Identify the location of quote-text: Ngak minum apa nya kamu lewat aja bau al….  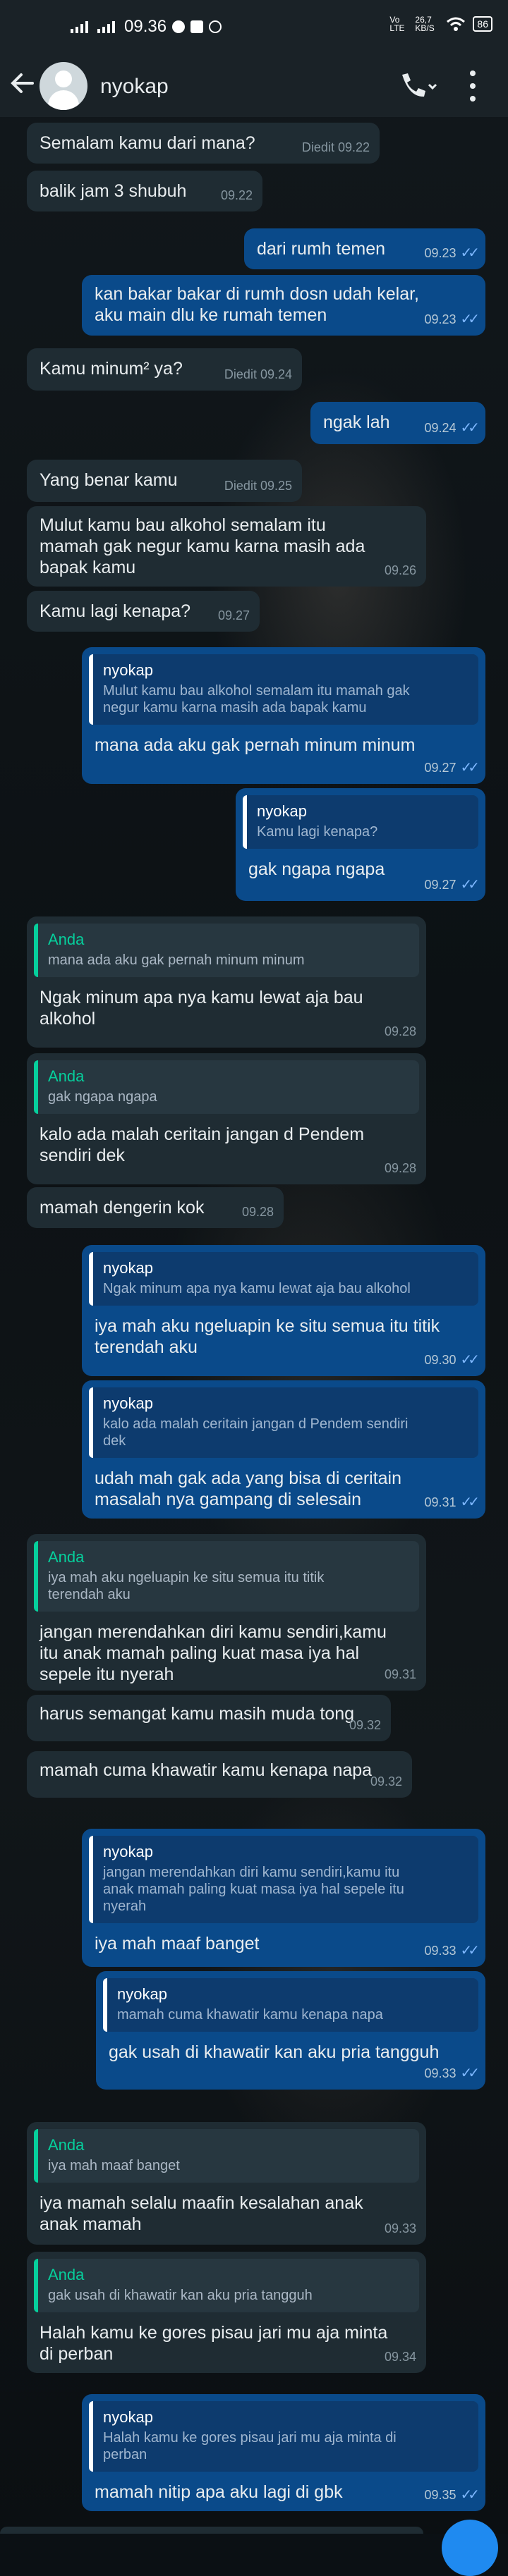
(257, 1288).